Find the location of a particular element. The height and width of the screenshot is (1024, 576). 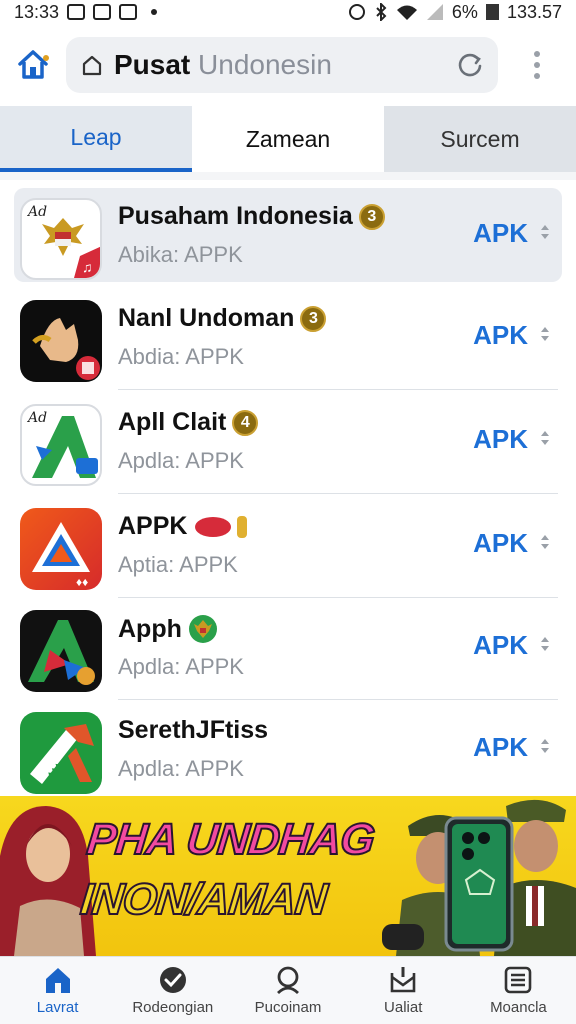

dot-icon is located at coordinates (154, 12).